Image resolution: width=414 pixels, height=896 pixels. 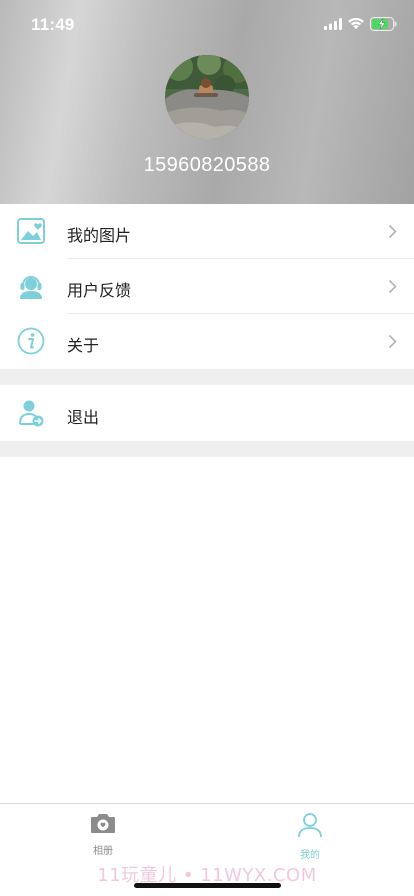 I want to click on menu-item-label: 关于, so click(x=83, y=345).